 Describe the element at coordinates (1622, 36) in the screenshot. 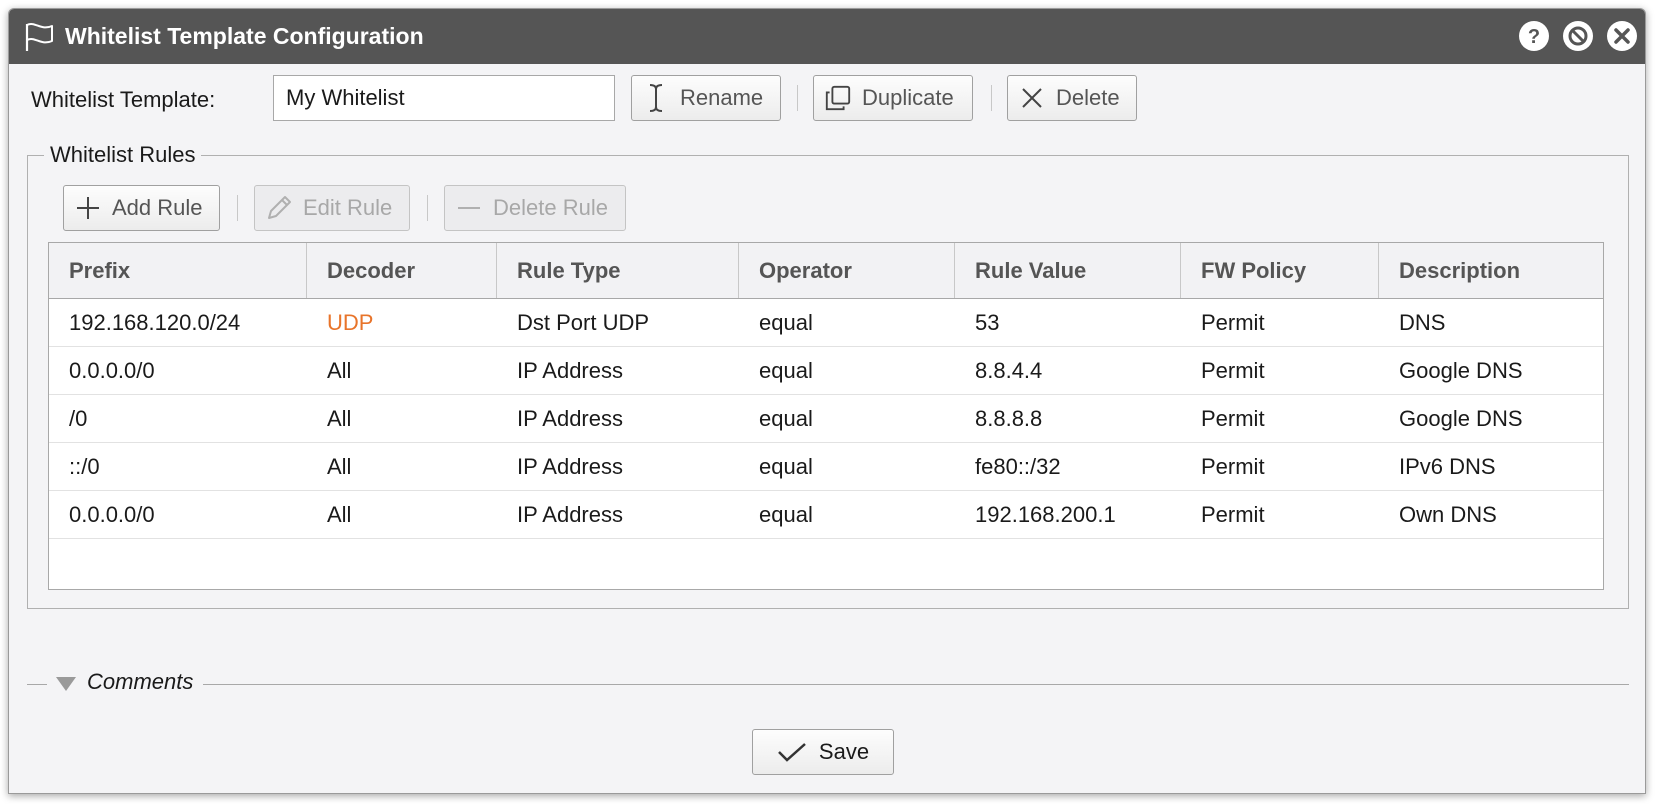

I see `close-icon` at that location.